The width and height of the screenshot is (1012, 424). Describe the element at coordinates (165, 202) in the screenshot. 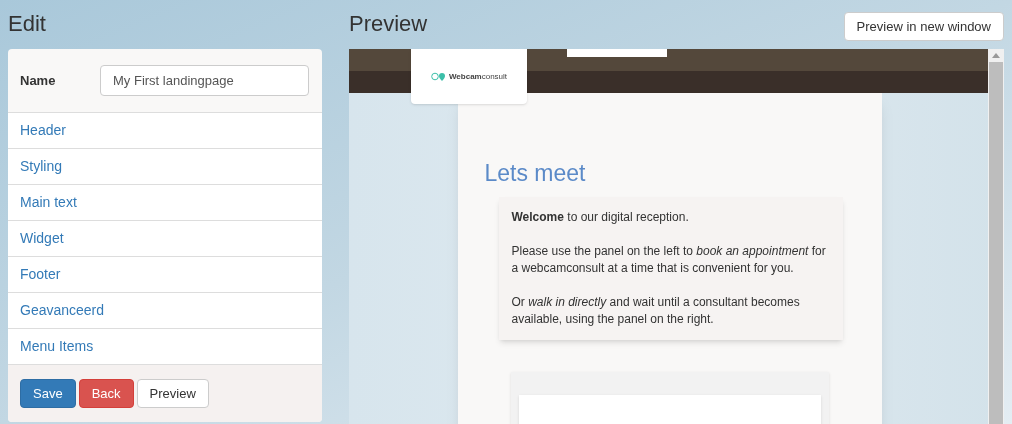

I see `section-item: Main text` at that location.